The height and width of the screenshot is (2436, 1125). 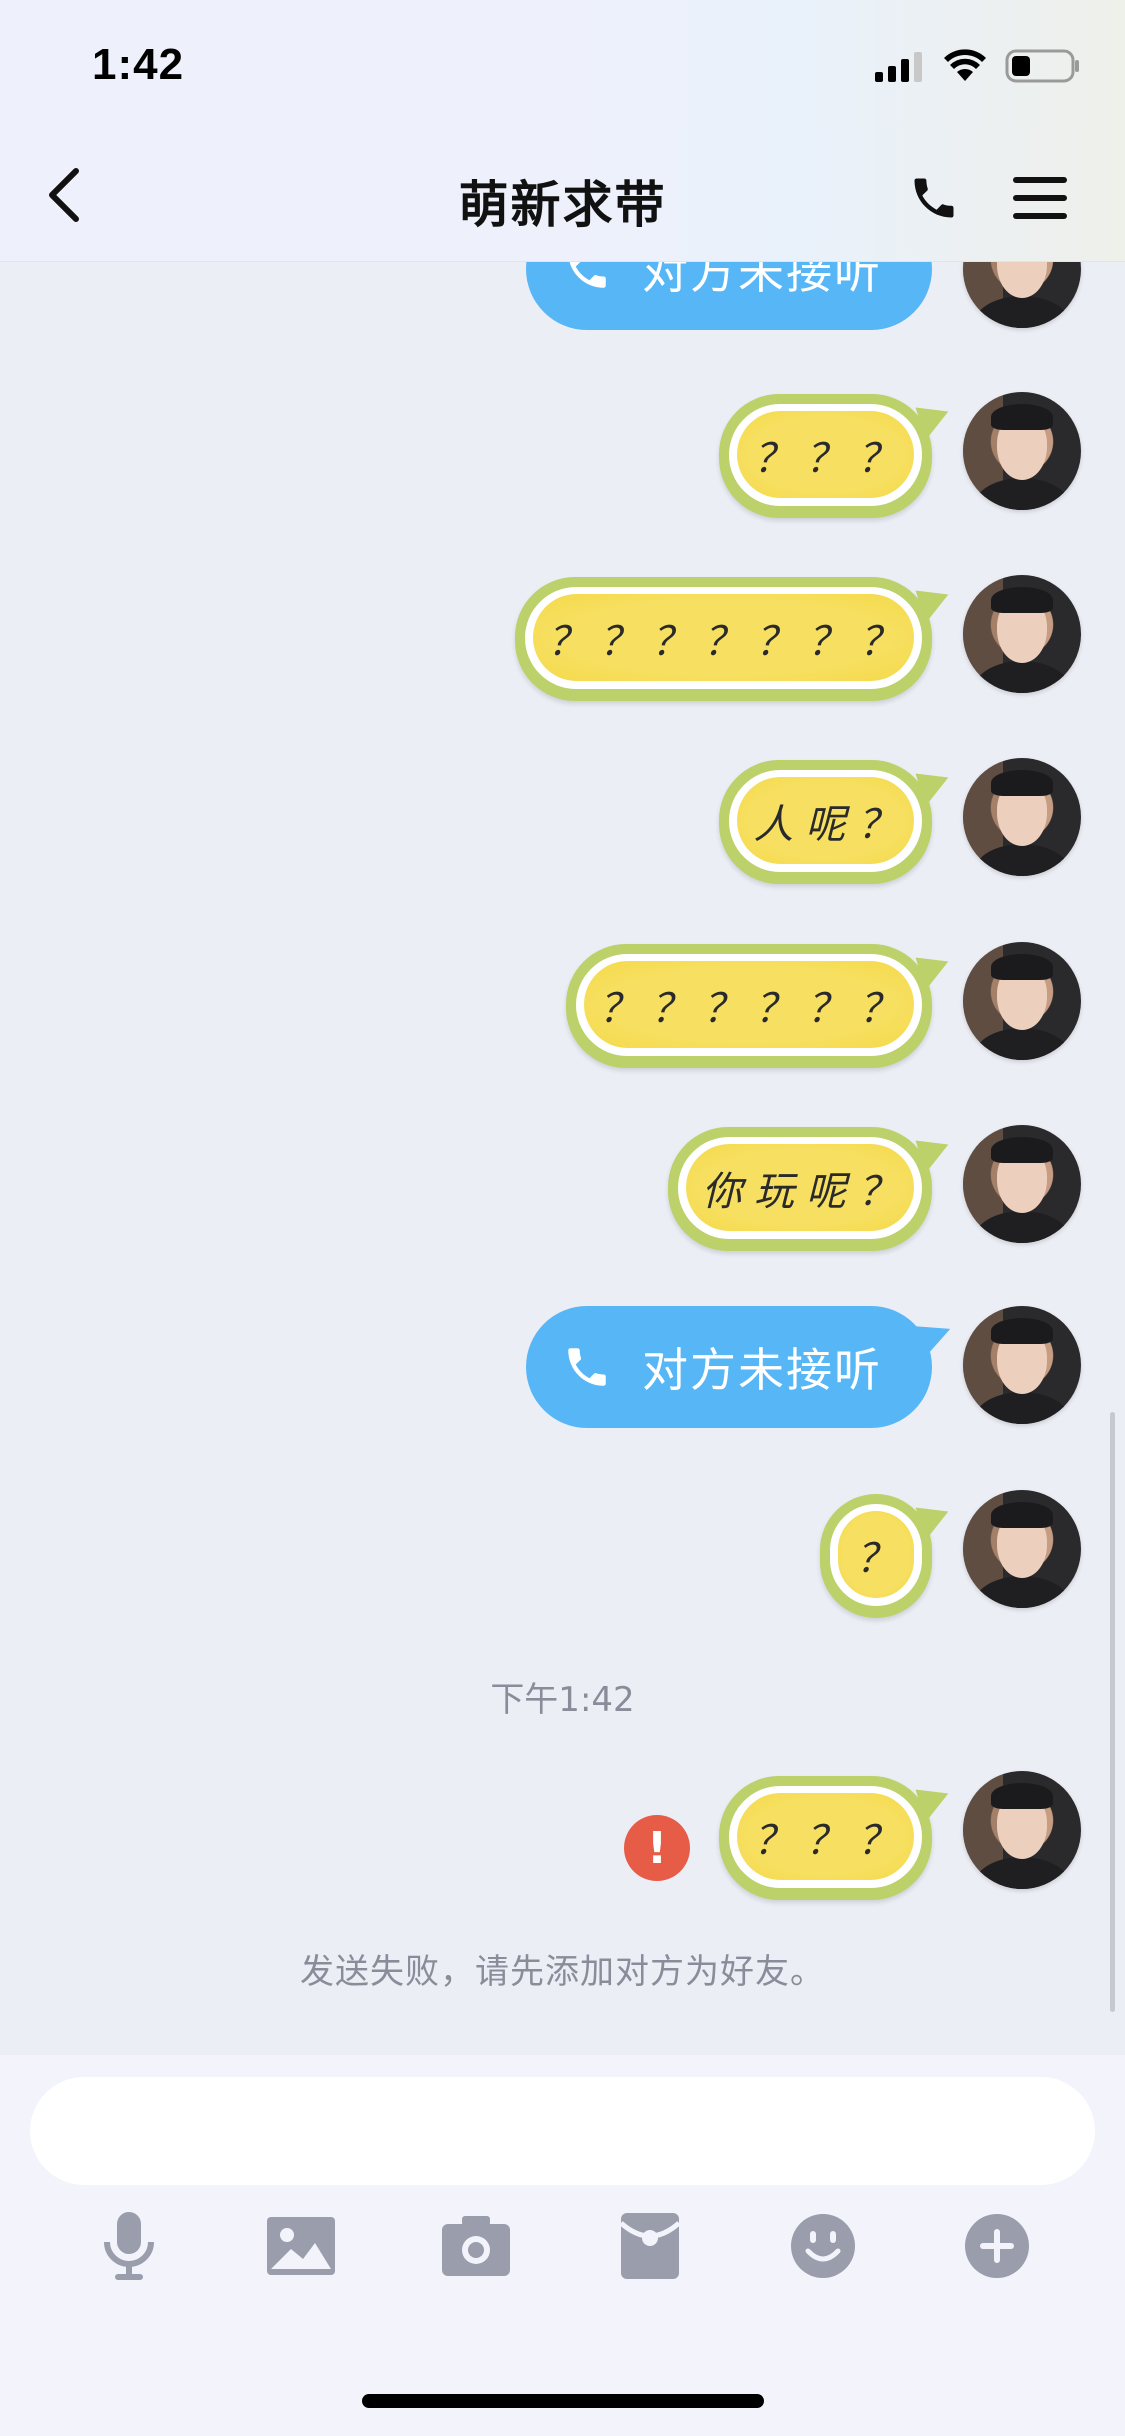 I want to click on phone-call-icon, so click(x=934, y=198).